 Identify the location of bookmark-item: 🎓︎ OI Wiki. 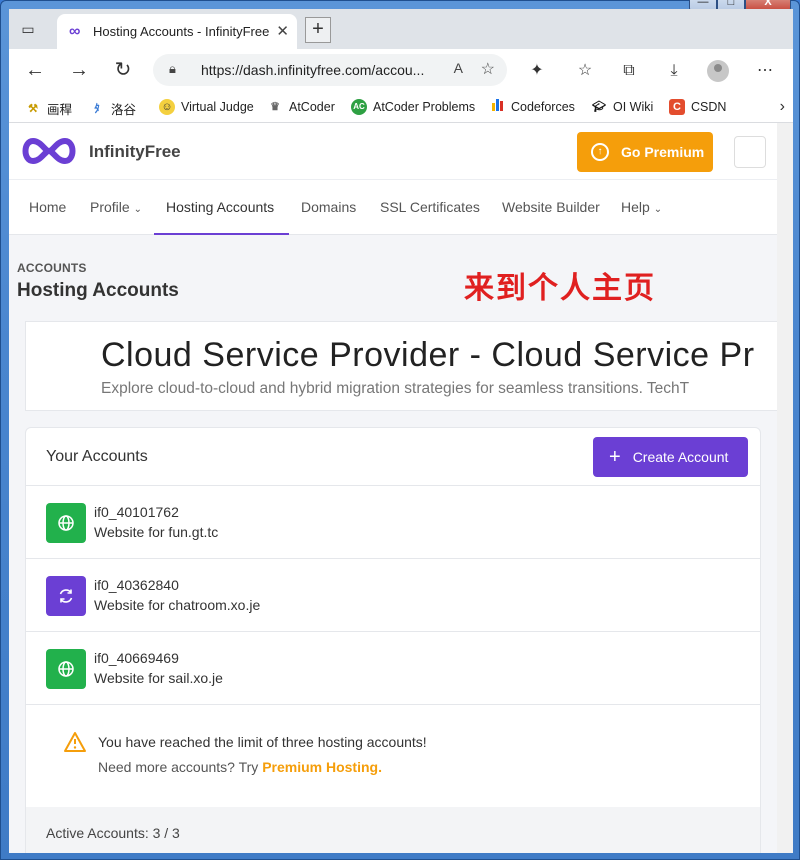
(622, 107).